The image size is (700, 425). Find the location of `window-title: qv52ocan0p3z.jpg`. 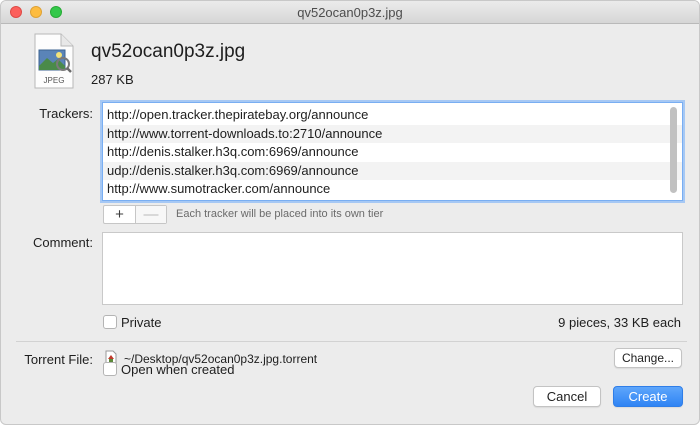

window-title: qv52ocan0p3z.jpg is located at coordinates (350, 12).